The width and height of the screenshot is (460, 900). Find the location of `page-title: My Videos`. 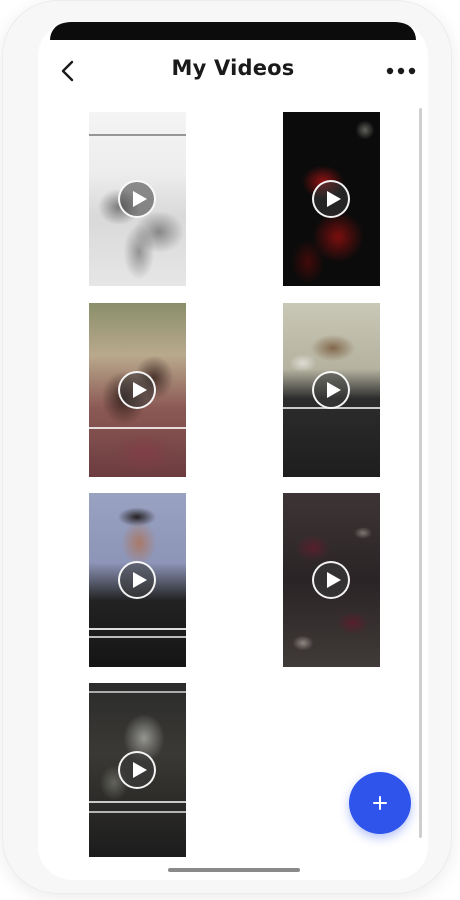

page-title: My Videos is located at coordinates (233, 68).